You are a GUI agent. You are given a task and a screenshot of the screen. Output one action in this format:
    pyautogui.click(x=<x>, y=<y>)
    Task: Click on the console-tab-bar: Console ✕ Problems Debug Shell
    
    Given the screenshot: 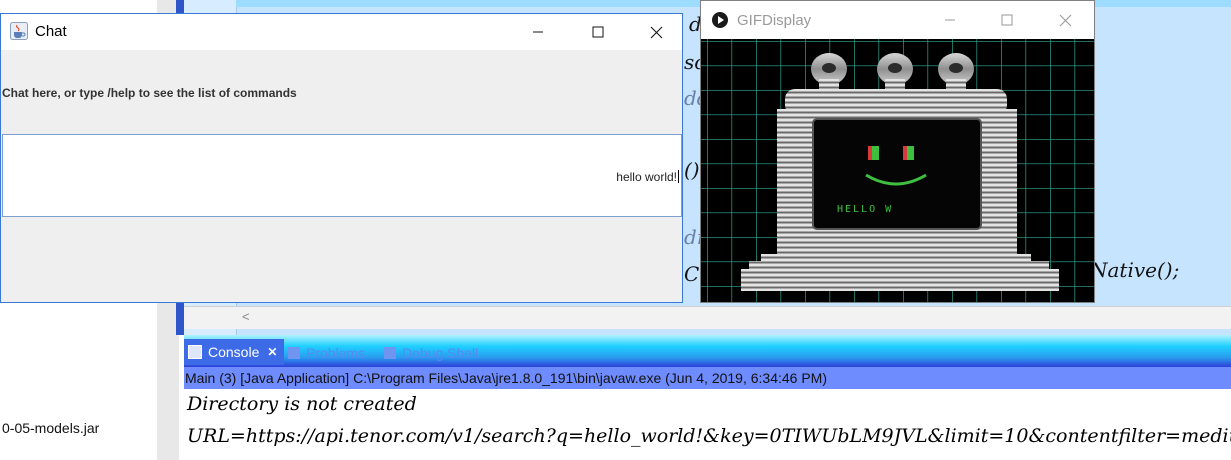 What is the action you would take?
    pyautogui.click(x=707, y=351)
    